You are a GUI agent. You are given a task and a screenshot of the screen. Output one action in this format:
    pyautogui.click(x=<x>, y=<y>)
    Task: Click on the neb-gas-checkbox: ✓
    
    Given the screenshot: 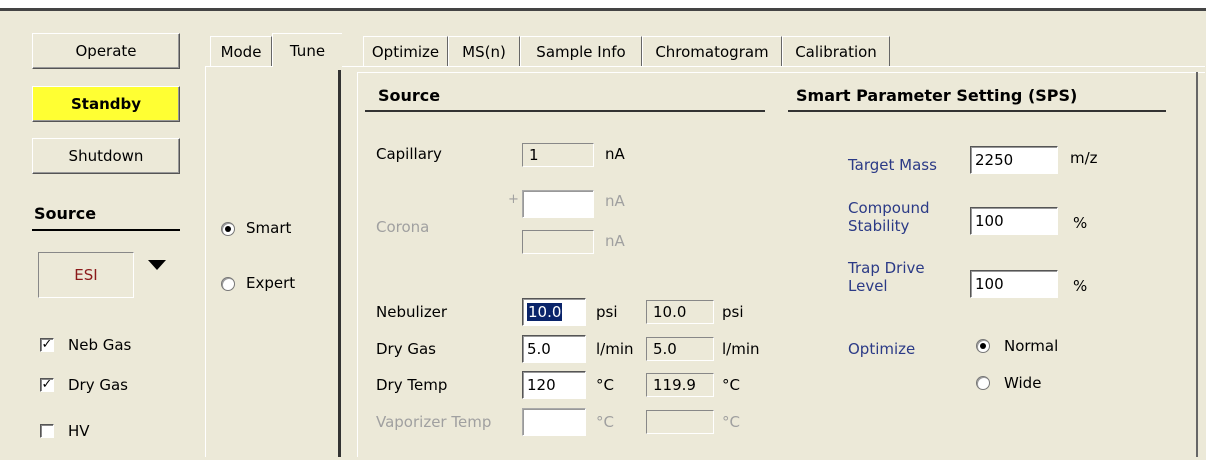 What is the action you would take?
    pyautogui.click(x=47, y=345)
    